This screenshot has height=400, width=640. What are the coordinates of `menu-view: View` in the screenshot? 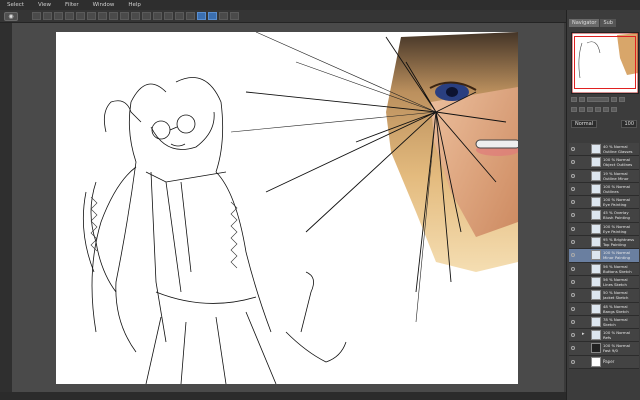 It's located at (44, 5).